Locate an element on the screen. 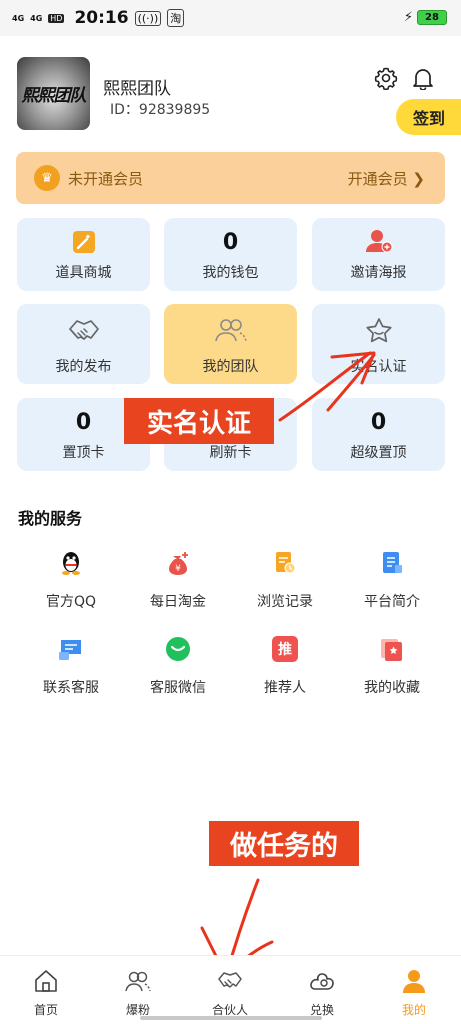 The image size is (461, 1024). money-bag-icon: ¥ is located at coordinates (178, 563).